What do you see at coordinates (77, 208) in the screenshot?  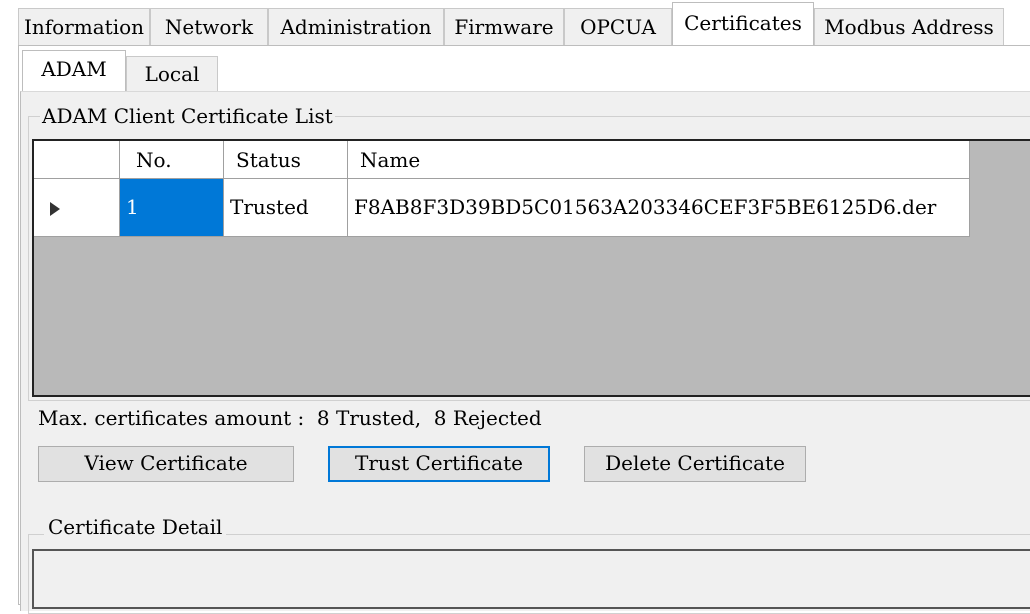 I see `row-header` at bounding box center [77, 208].